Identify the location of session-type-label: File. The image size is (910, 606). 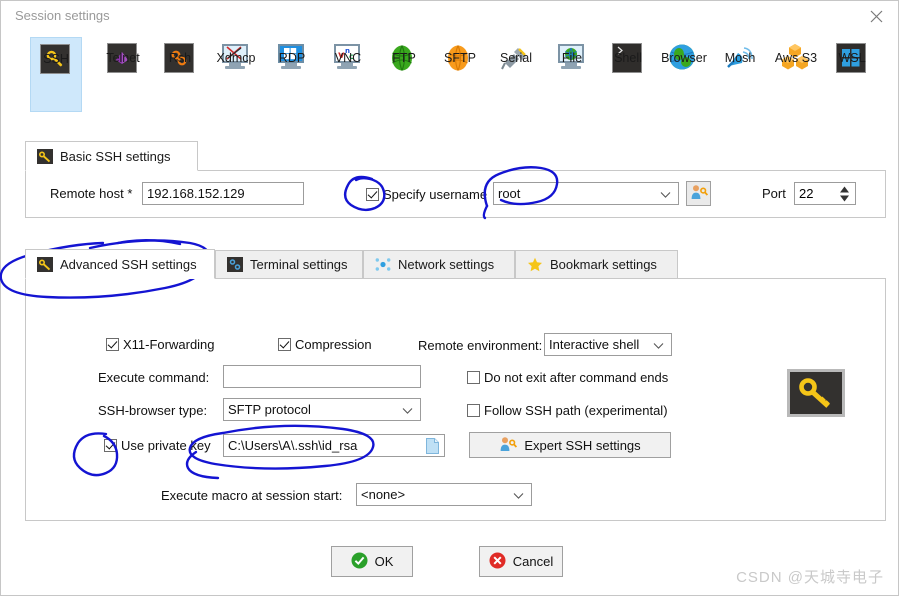
(572, 58).